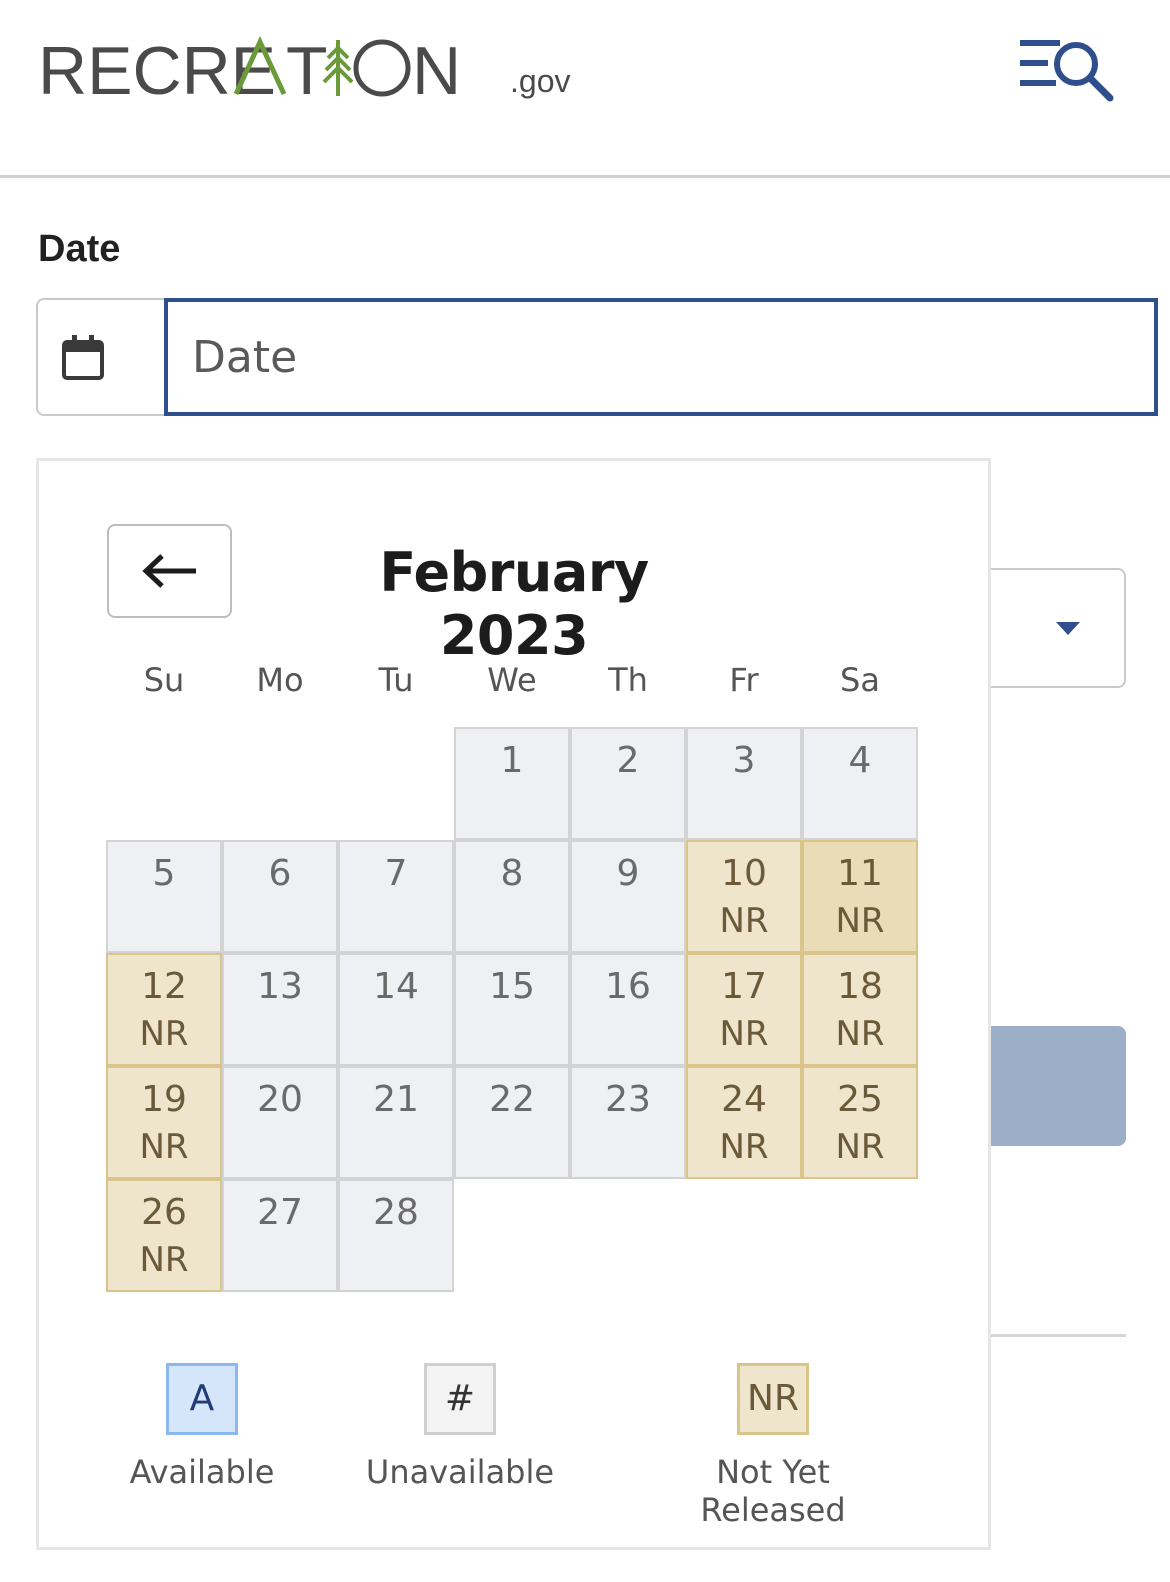 The width and height of the screenshot is (1170, 1582). I want to click on date-label: Date, so click(79, 249).